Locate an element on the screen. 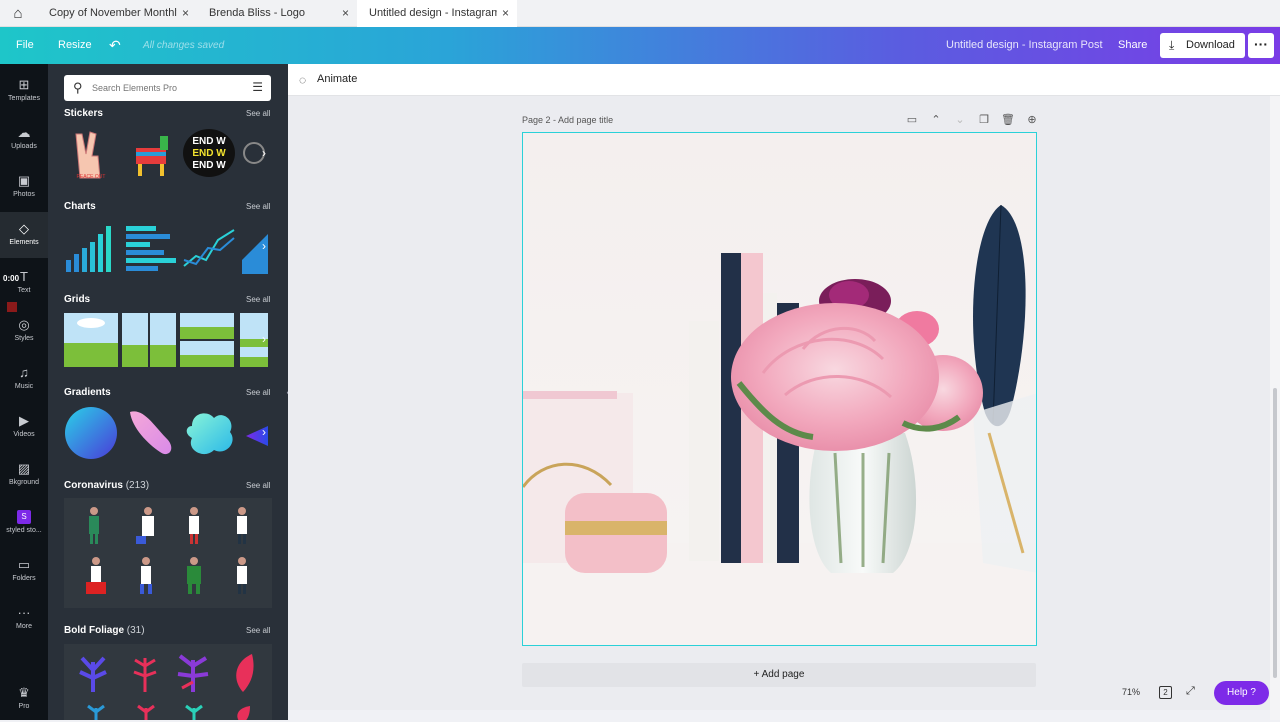 The width and height of the screenshot is (1280, 722). scrollbar-thumb is located at coordinates (1275, 533).